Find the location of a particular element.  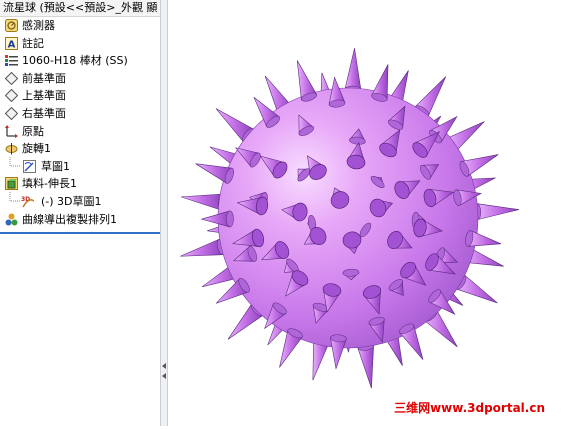

curve-pattern-icon is located at coordinates (11, 219).